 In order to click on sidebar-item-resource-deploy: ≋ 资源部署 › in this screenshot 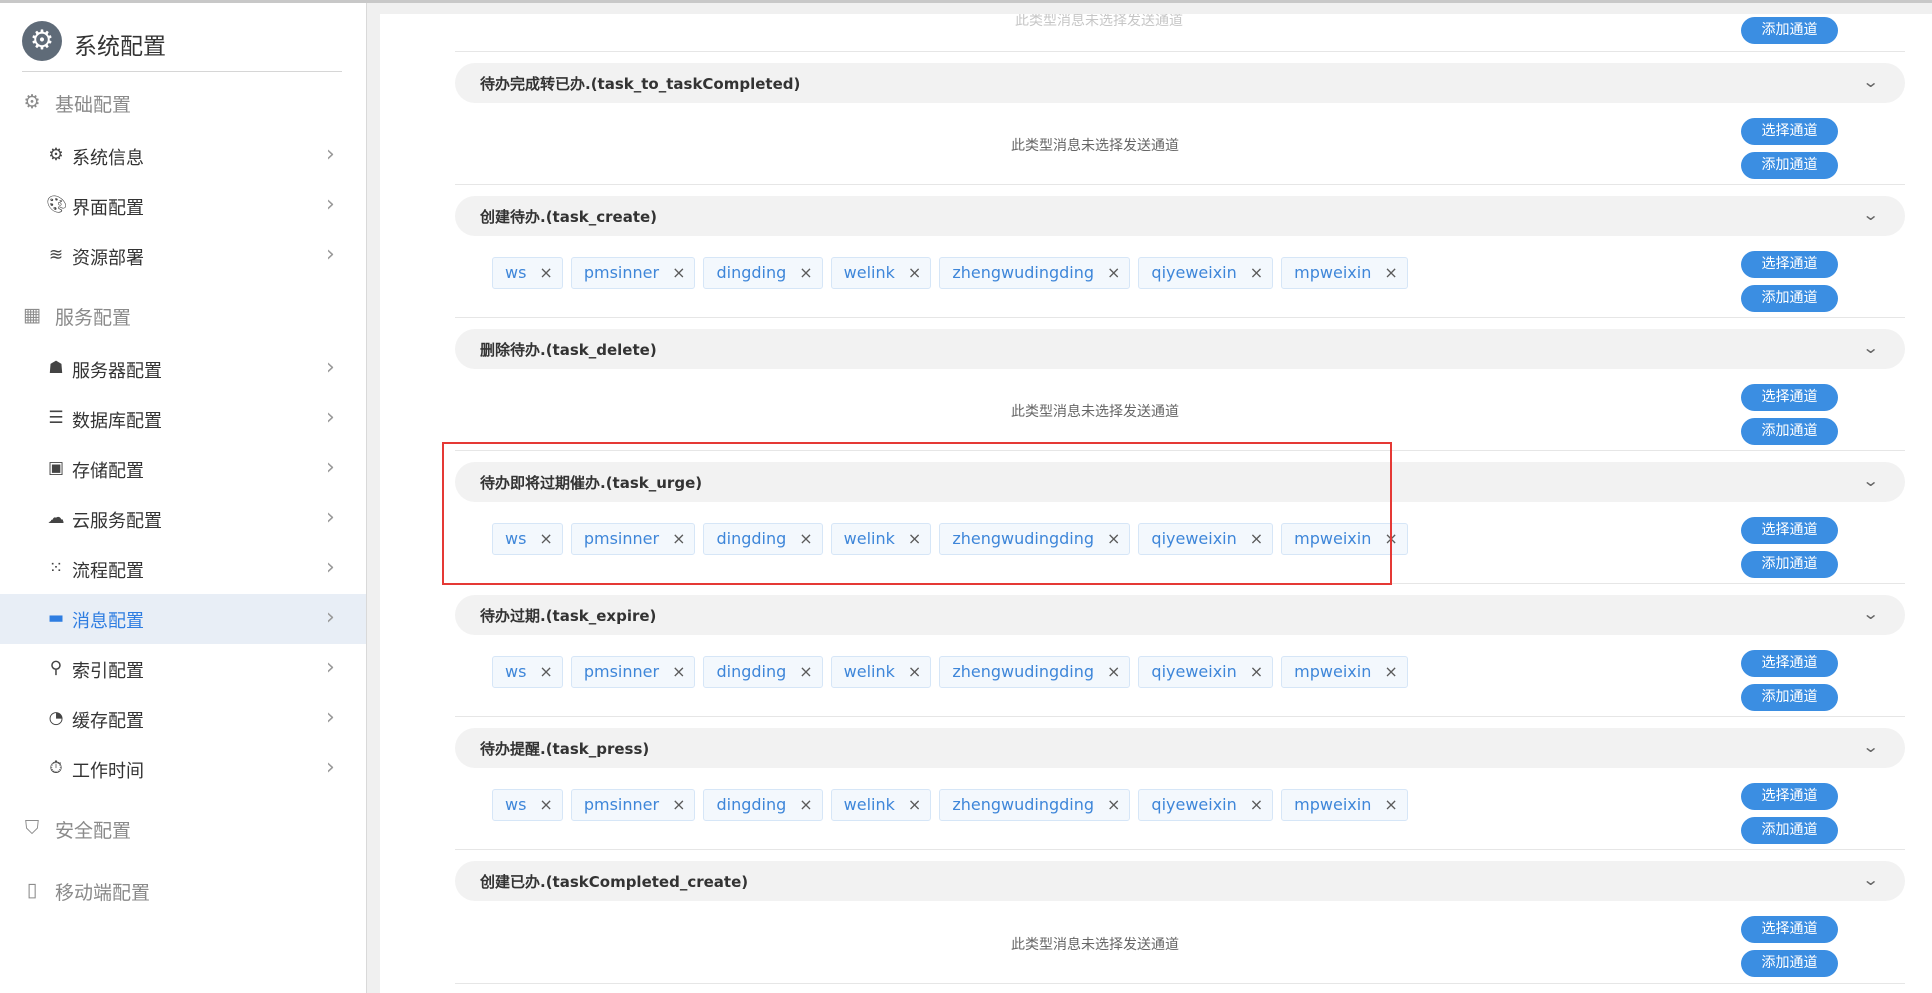, I will do `click(183, 256)`.